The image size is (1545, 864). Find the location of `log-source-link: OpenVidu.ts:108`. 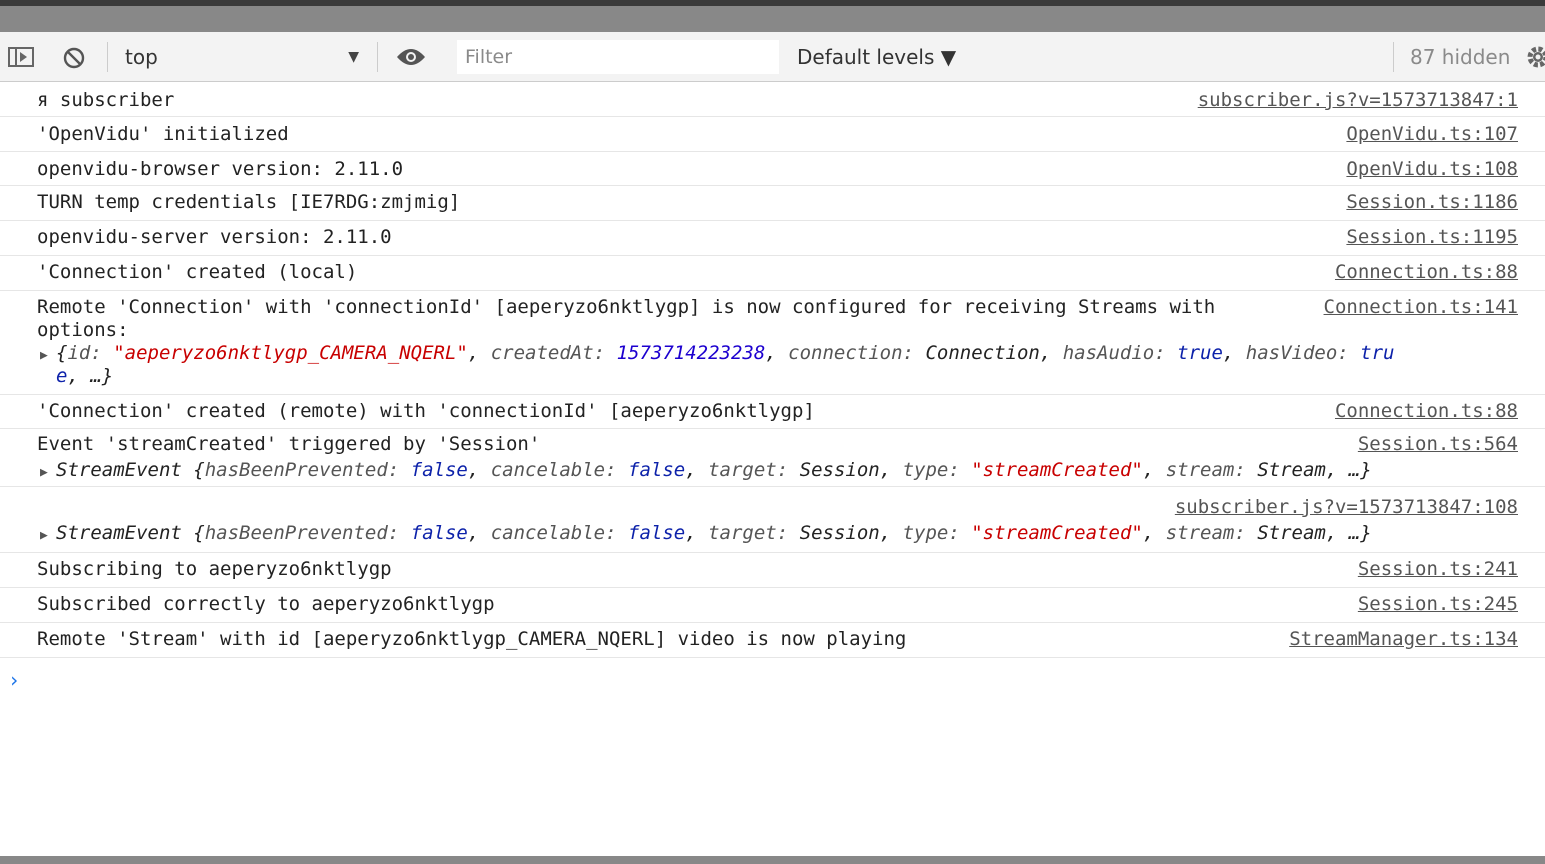

log-source-link: OpenVidu.ts:108 is located at coordinates (1432, 169).